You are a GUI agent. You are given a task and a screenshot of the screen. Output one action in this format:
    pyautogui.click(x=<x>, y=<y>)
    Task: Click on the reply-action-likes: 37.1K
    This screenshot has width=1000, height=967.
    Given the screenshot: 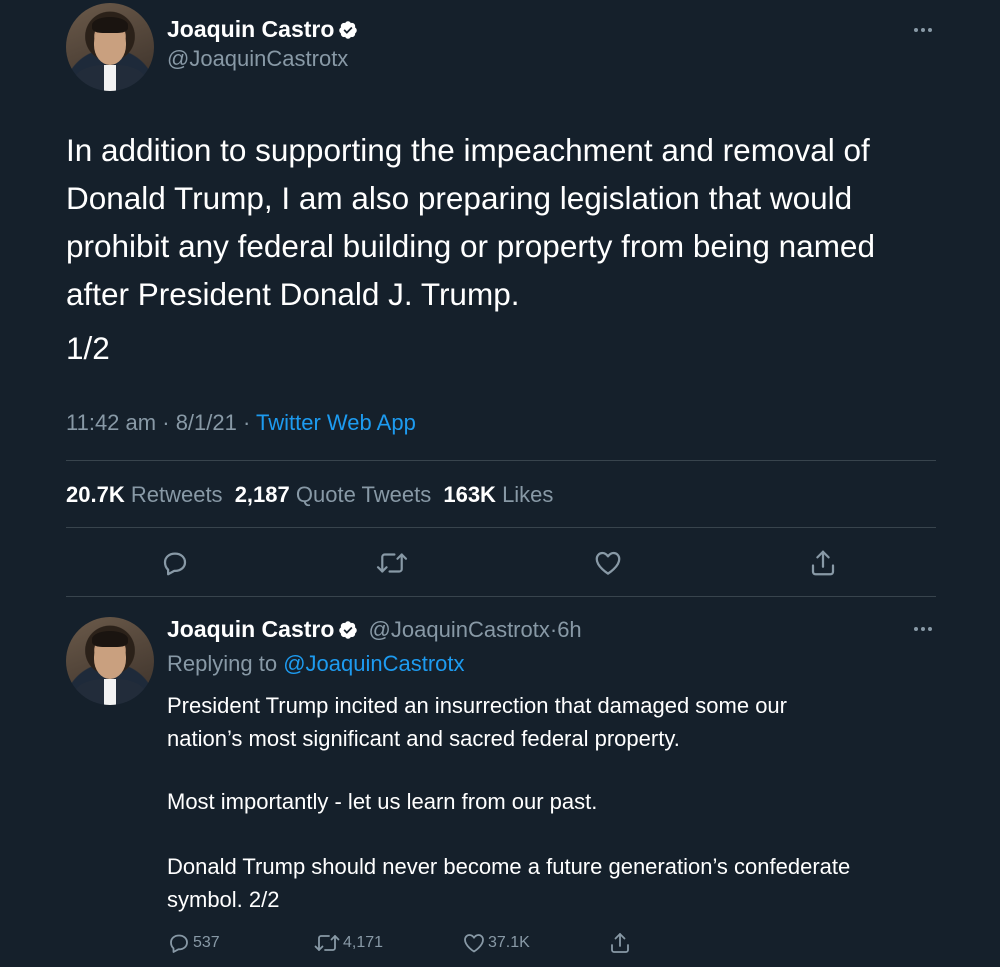 What is the action you would take?
    pyautogui.click(x=496, y=943)
    